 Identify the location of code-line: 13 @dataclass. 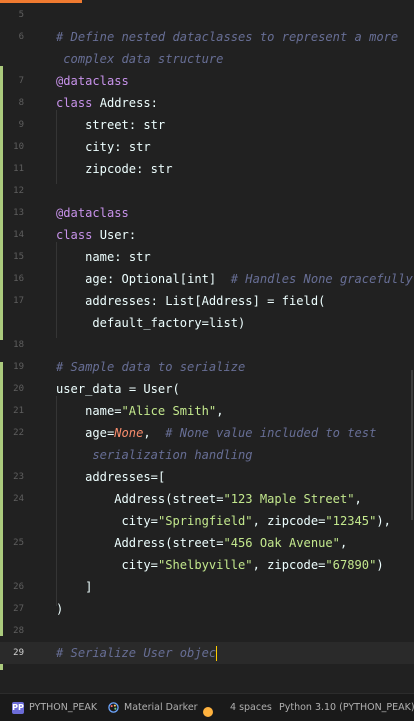
(207, 213).